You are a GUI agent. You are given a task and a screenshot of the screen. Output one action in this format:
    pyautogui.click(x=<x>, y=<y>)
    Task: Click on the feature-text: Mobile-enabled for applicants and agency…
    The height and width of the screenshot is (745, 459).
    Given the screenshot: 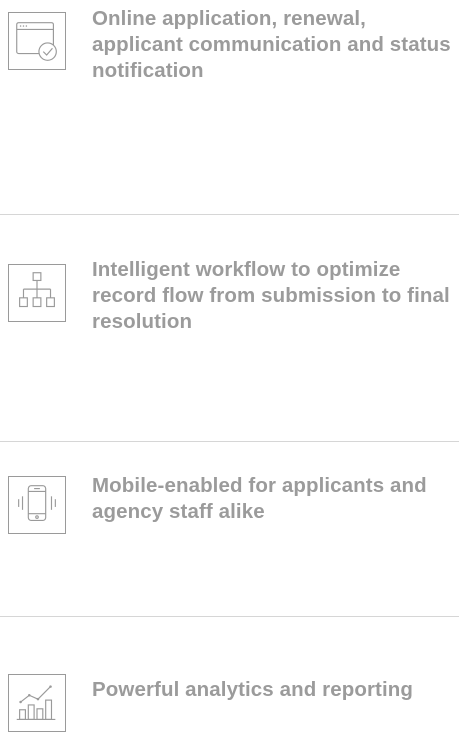 What is the action you would take?
    pyautogui.click(x=259, y=498)
    